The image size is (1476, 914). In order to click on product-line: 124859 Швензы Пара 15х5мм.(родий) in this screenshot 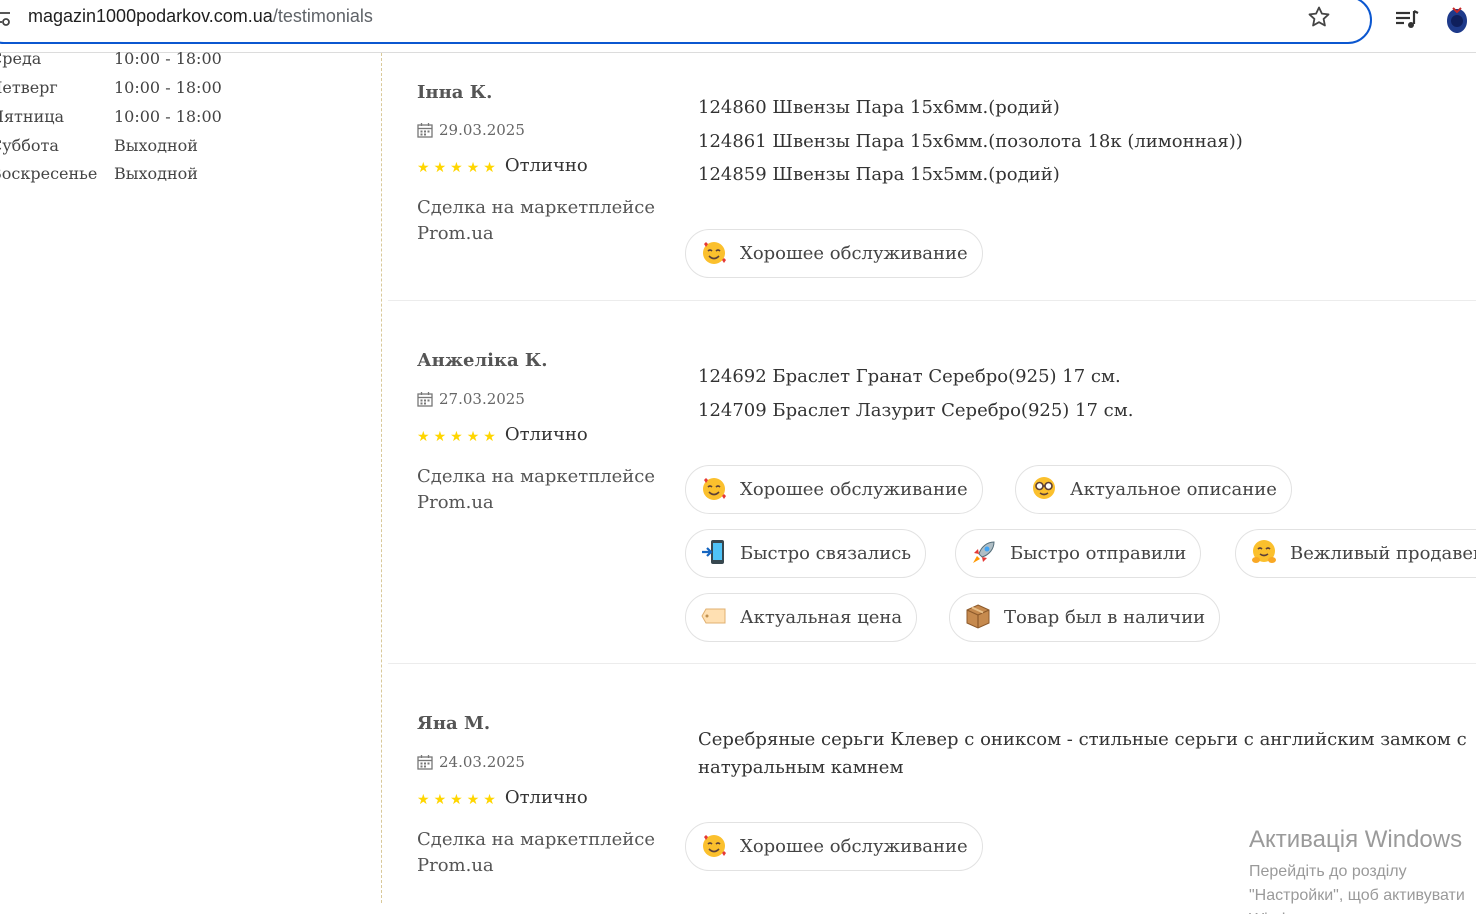, I will do `click(1087, 175)`.